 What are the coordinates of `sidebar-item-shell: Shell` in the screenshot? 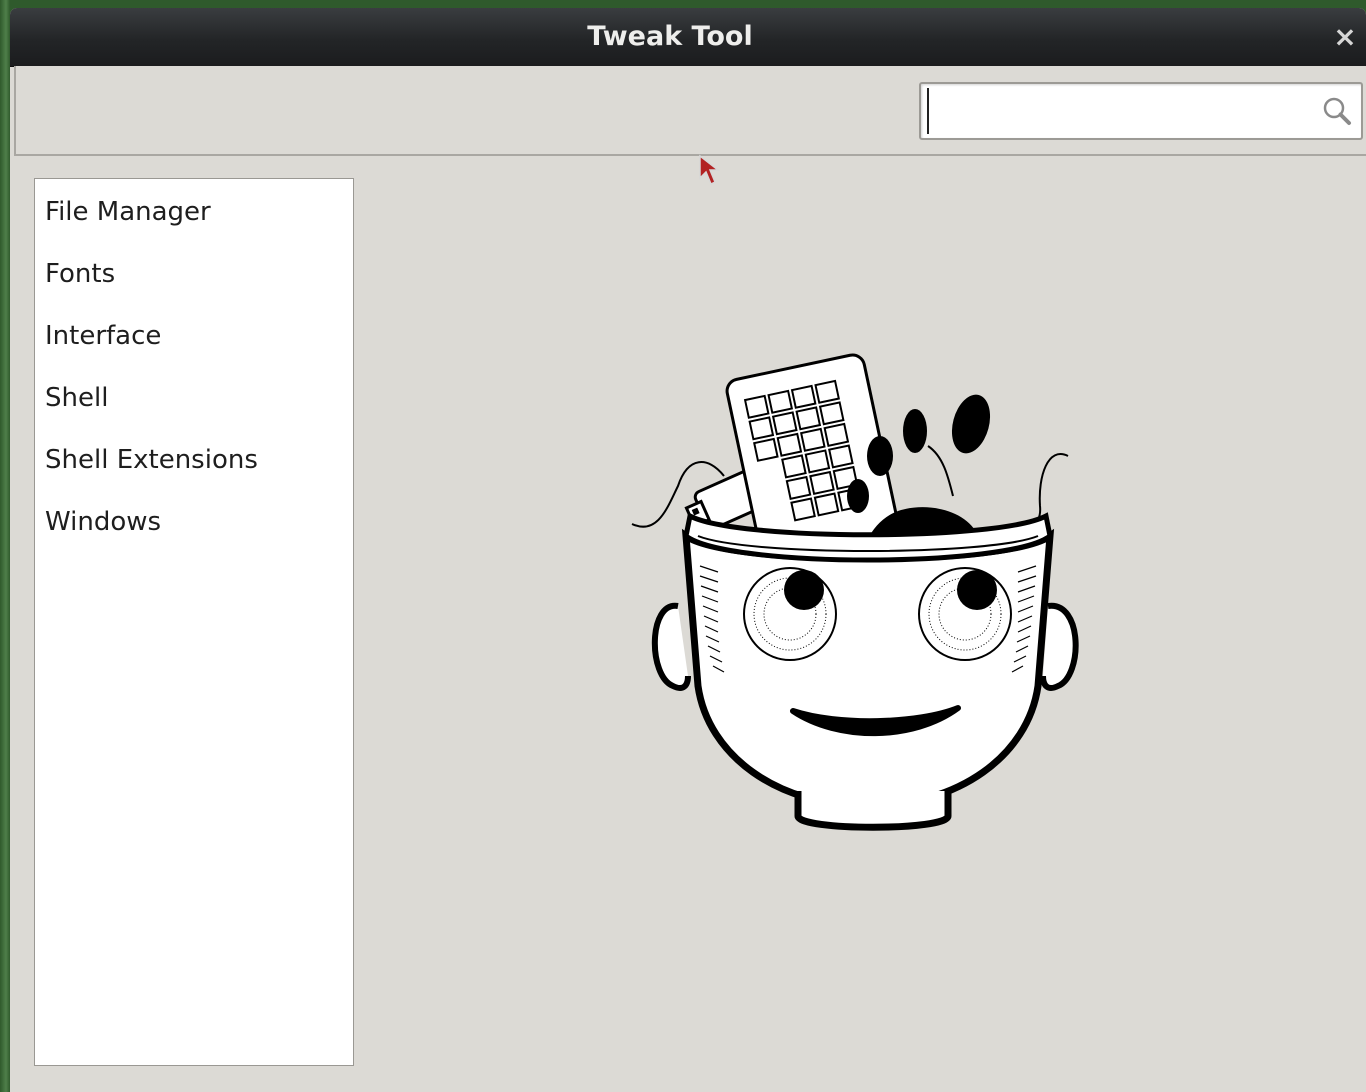 It's located at (194, 398).